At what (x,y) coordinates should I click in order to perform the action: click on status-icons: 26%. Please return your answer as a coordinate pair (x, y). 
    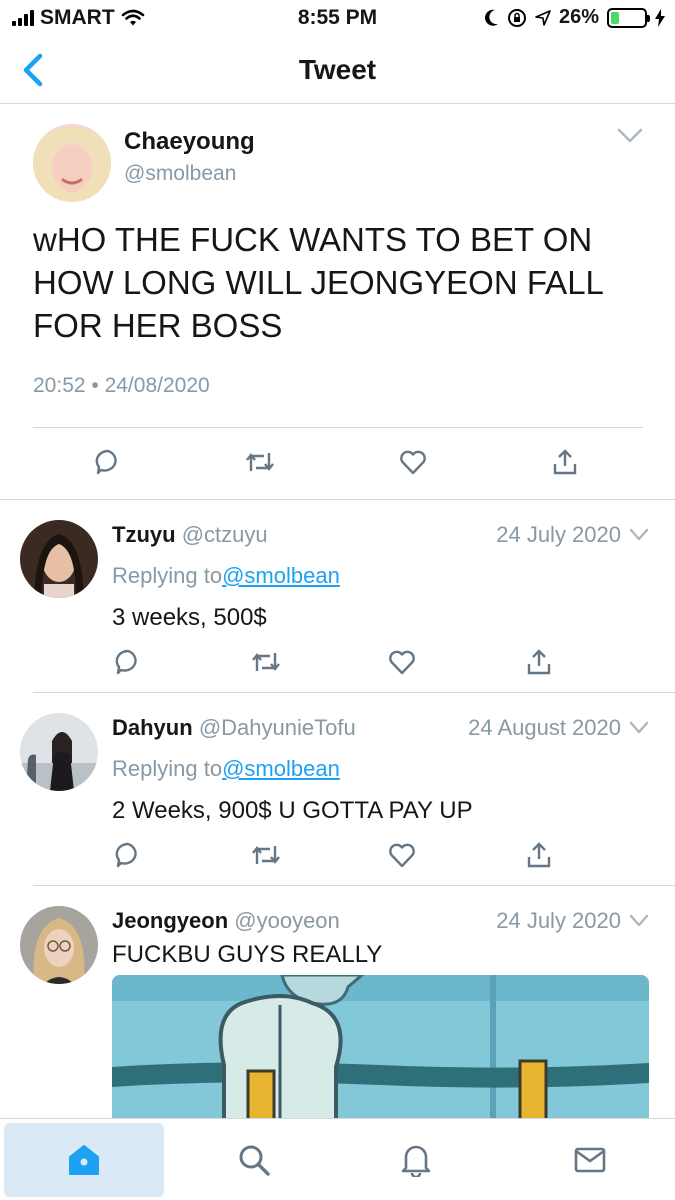
    Looking at the image, I should click on (574, 17).